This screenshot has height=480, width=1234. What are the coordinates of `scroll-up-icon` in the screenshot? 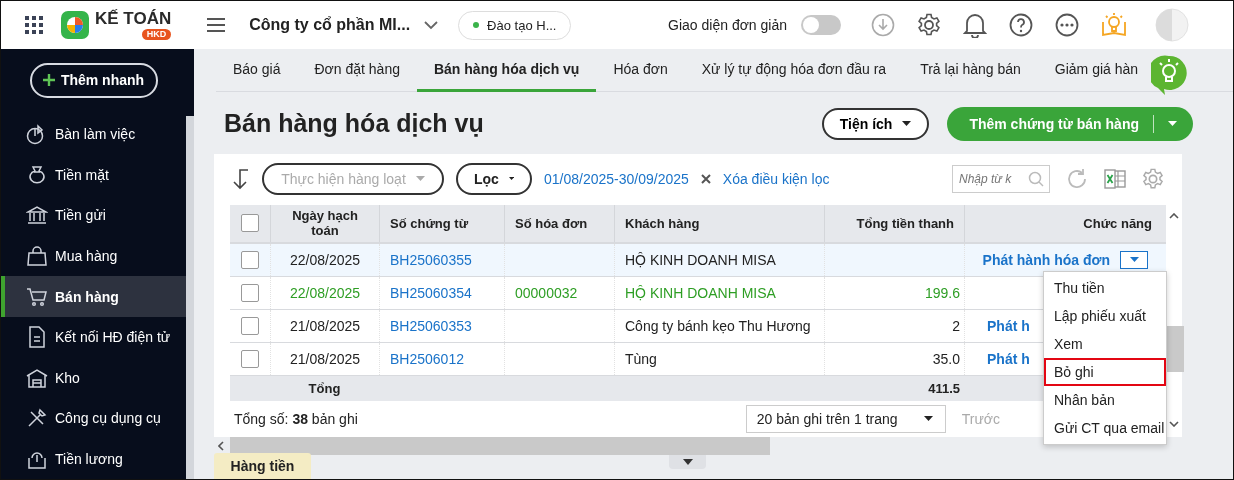 It's located at (1174, 215).